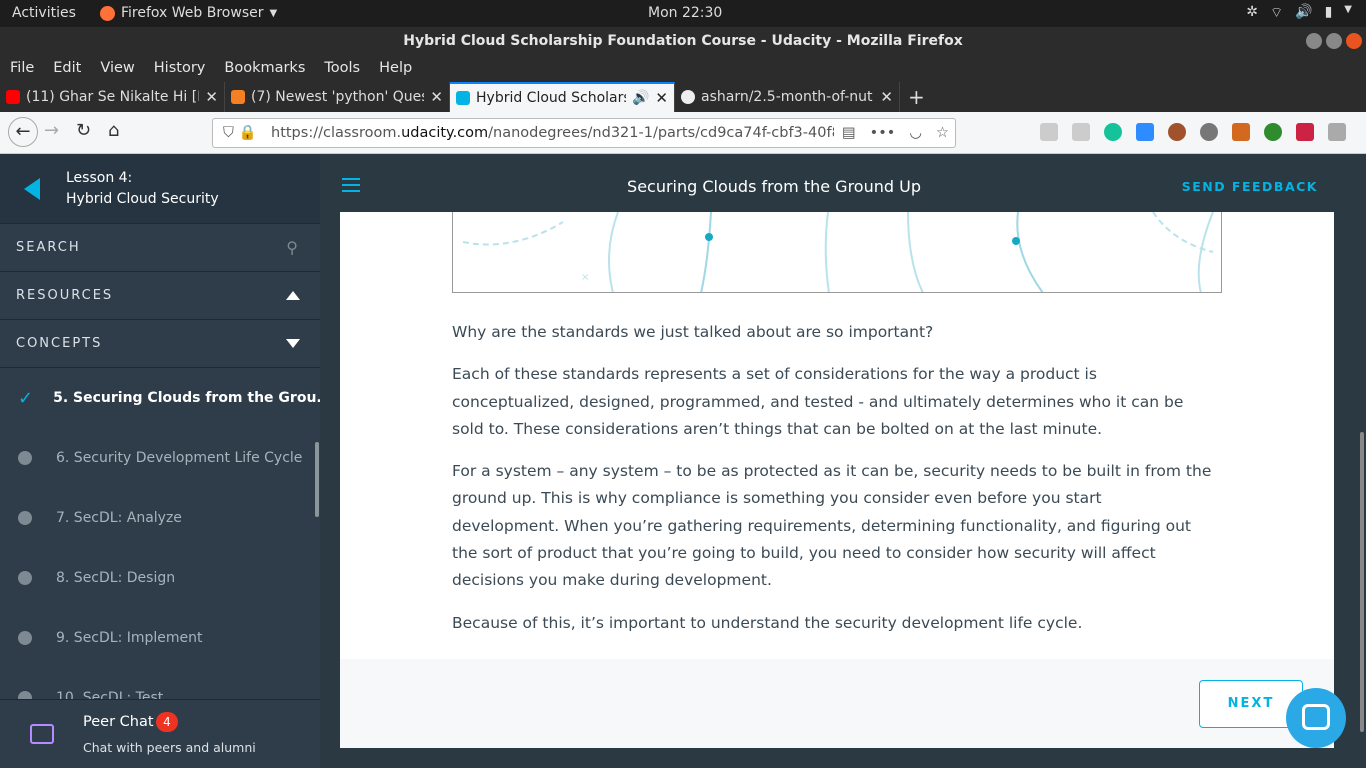 Image resolution: width=1366 pixels, height=768 pixels. I want to click on notification-badge: 4, so click(167, 722).